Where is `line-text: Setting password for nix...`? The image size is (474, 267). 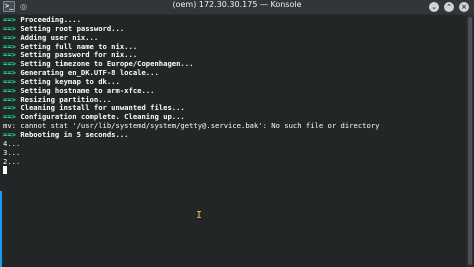 line-text: Setting password for nix... is located at coordinates (79, 55).